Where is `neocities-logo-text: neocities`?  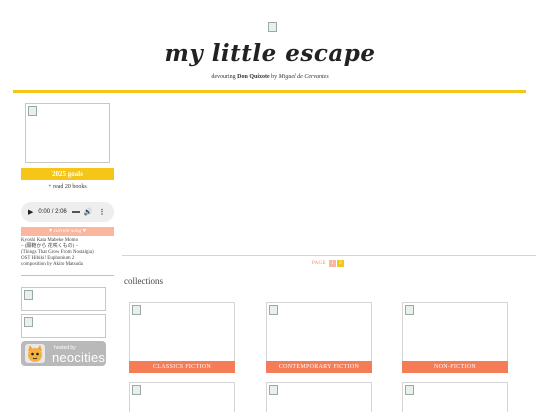 neocities-logo-text: neocities is located at coordinates (79, 357).